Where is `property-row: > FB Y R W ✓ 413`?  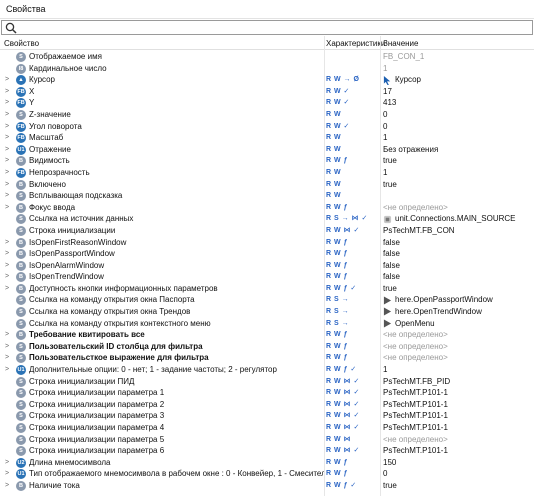
property-row: > FB Y R W ✓ 413 is located at coordinates (267, 103).